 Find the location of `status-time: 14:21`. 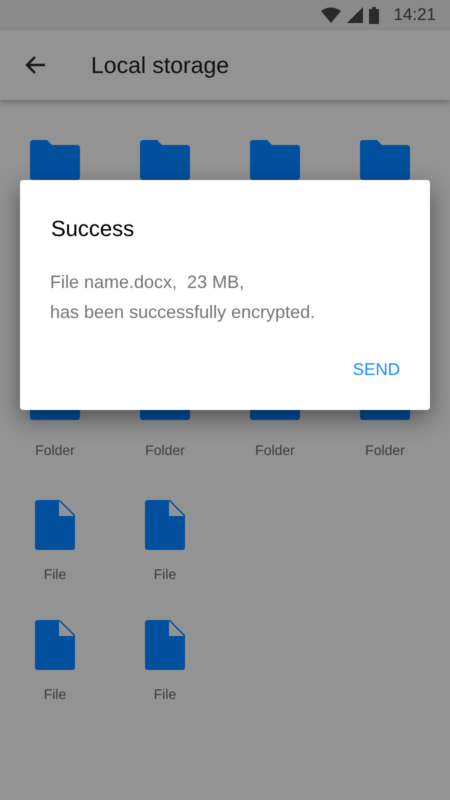

status-time: 14:21 is located at coordinates (414, 15).